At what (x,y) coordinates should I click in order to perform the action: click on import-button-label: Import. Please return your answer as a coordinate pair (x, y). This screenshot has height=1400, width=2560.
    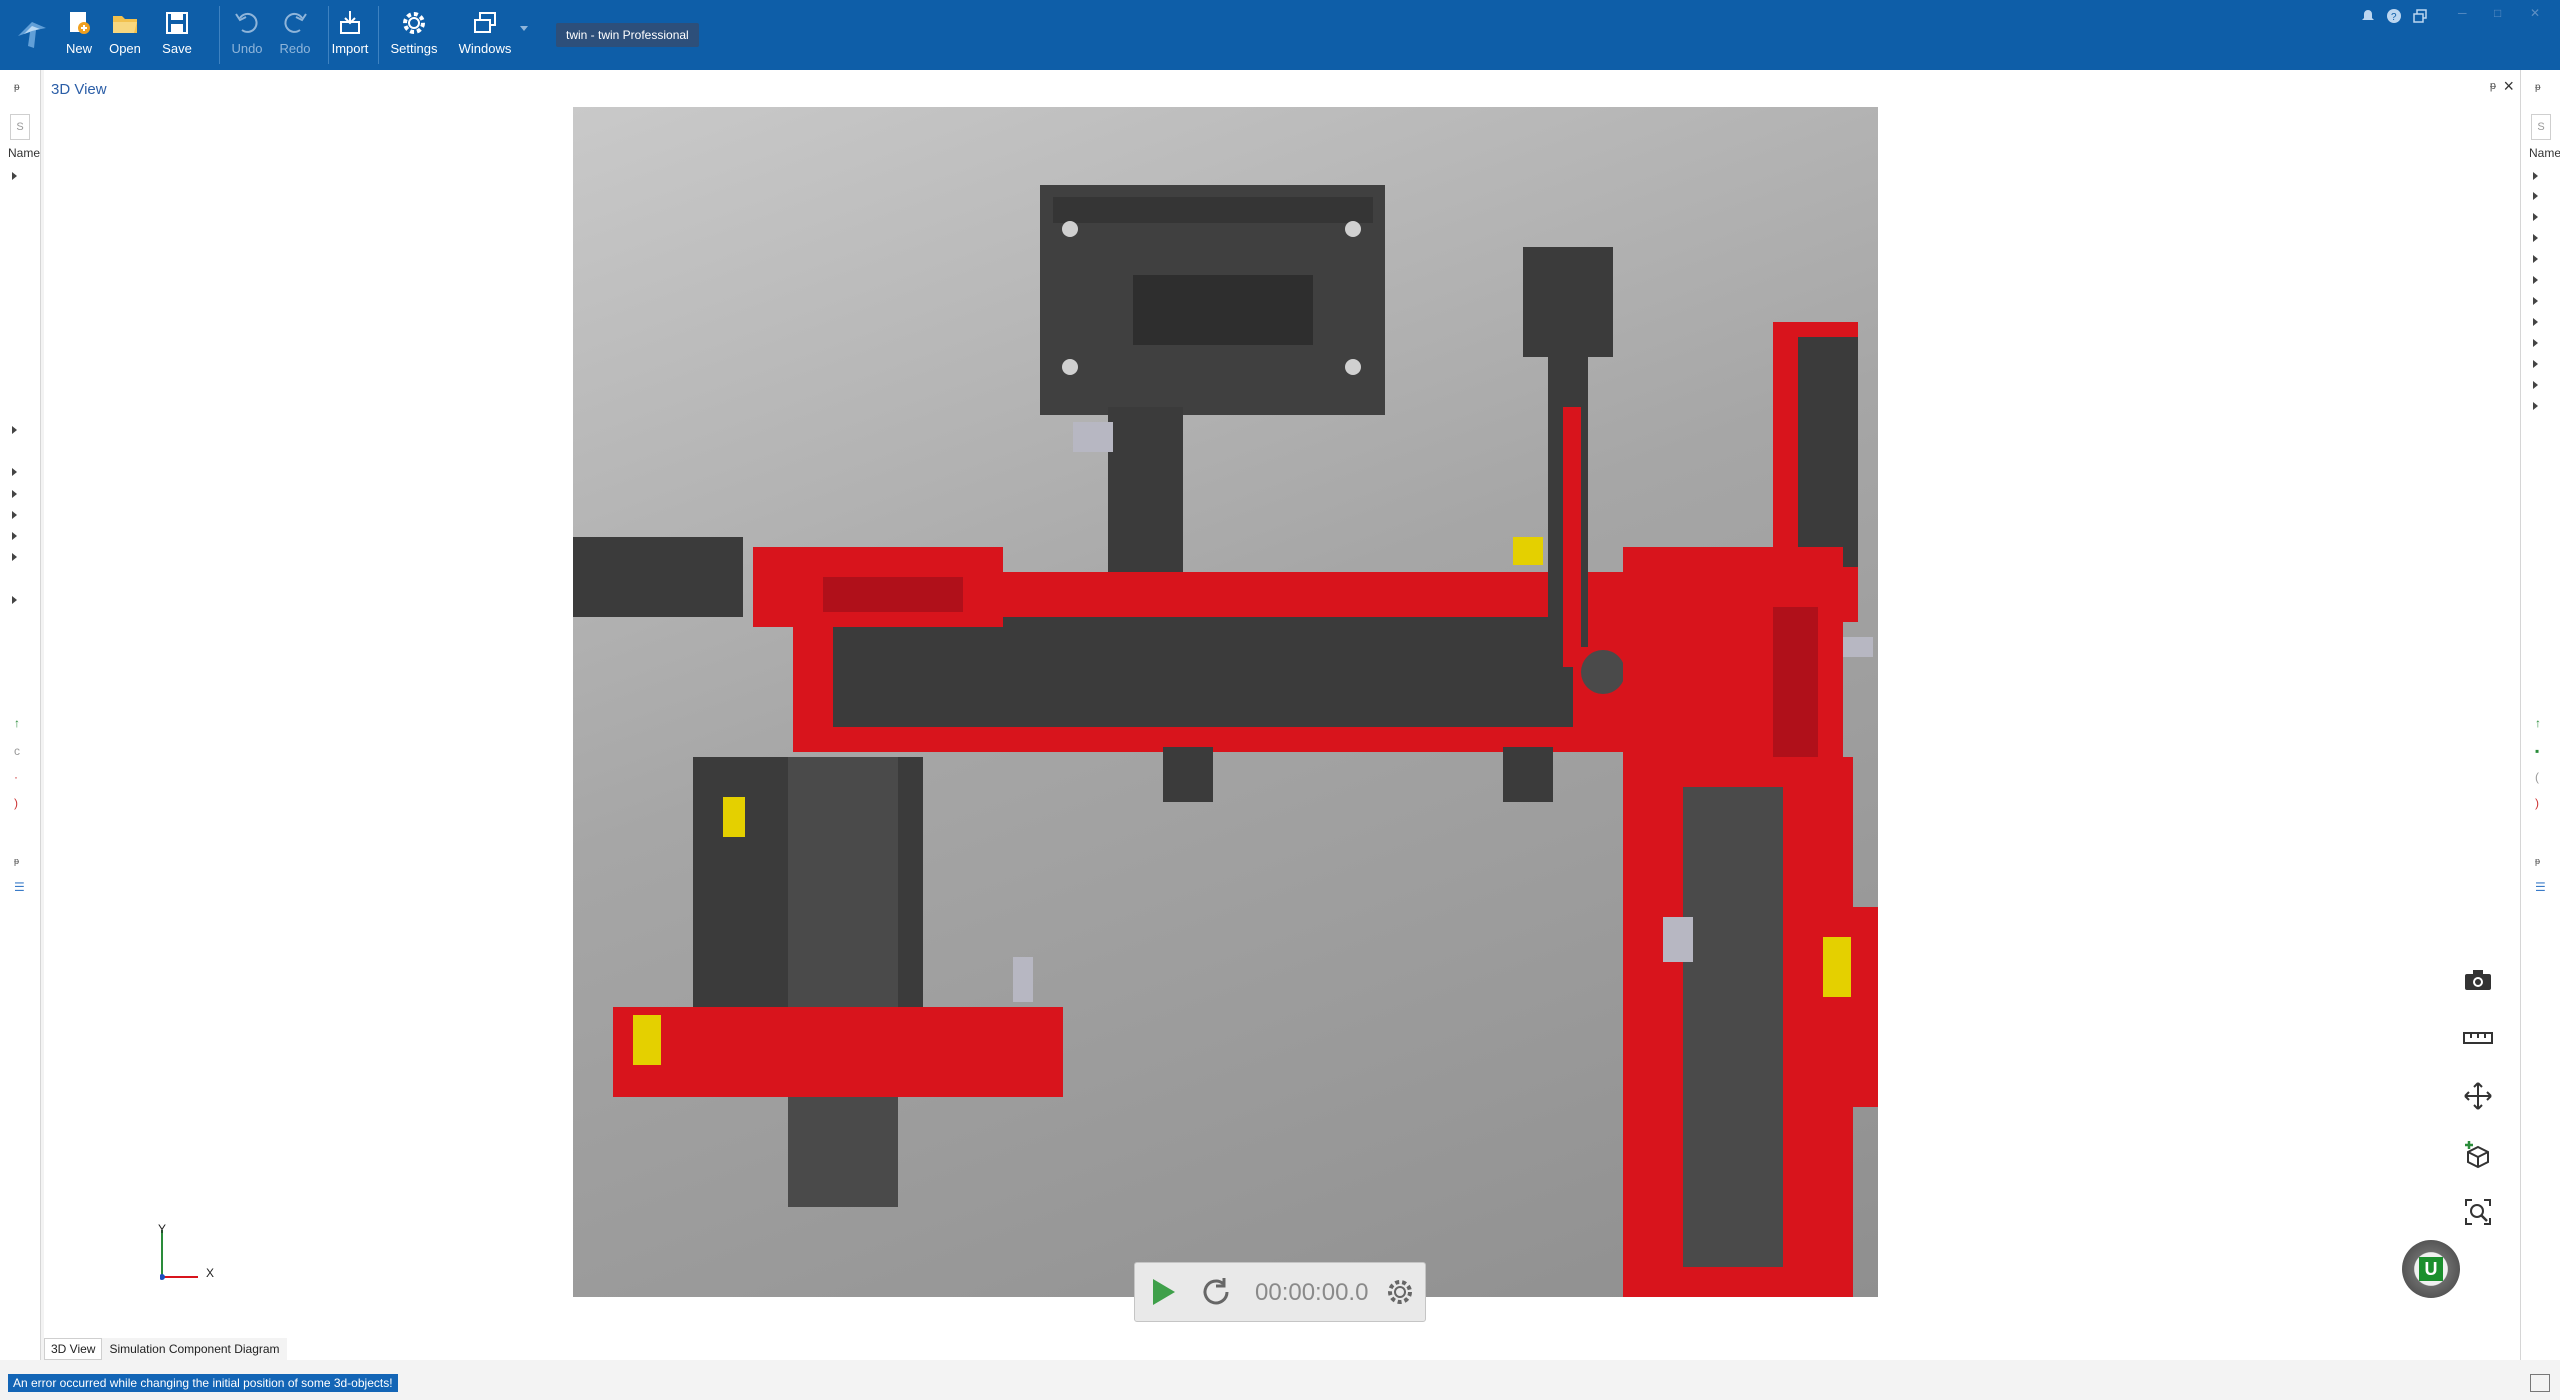
    Looking at the image, I should click on (350, 48).